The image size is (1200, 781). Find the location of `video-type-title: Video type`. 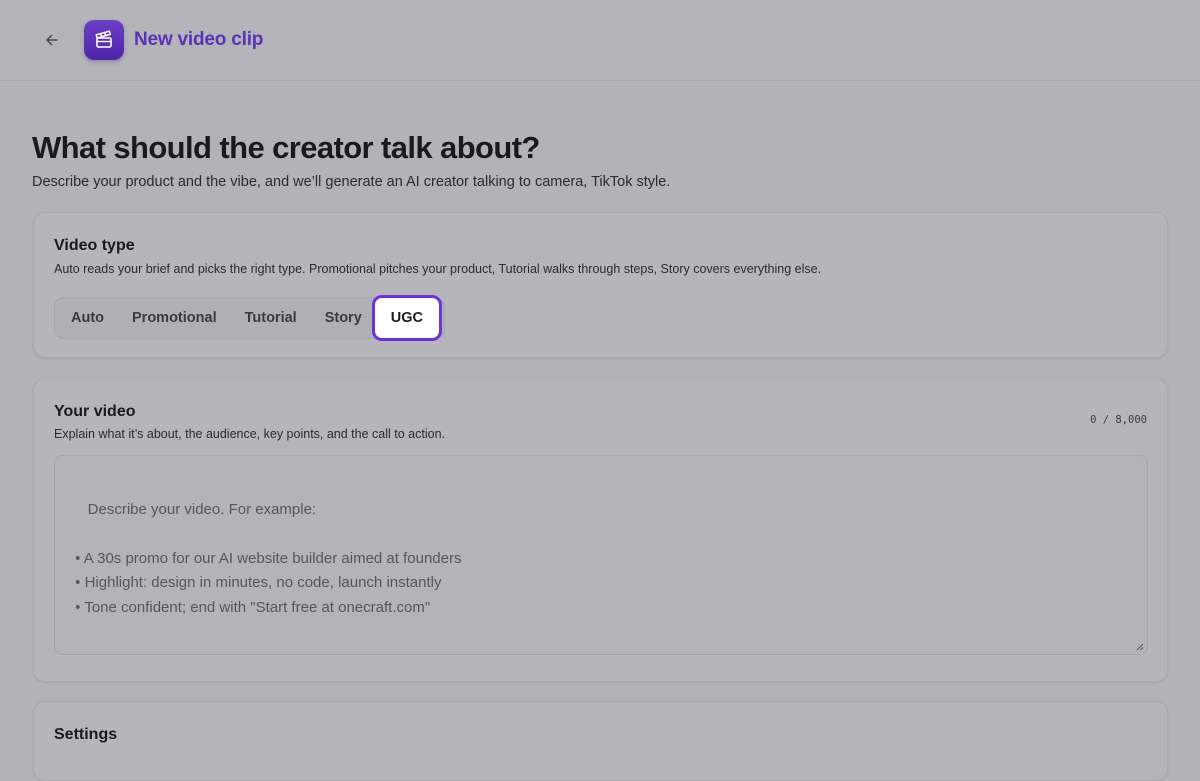

video-type-title: Video type is located at coordinates (94, 245).